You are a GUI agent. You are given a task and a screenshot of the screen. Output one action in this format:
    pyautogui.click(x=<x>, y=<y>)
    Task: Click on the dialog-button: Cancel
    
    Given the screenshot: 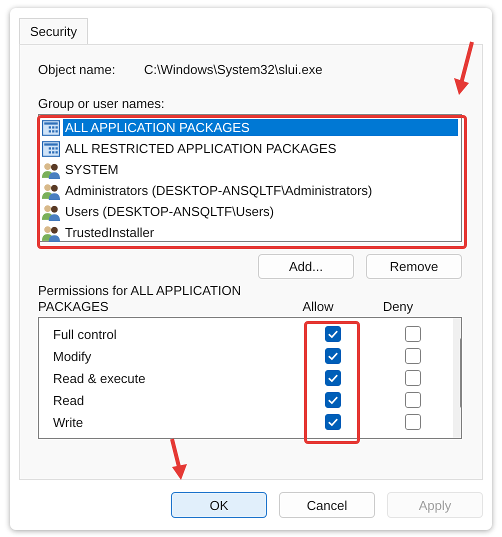 What is the action you would take?
    pyautogui.click(x=327, y=505)
    